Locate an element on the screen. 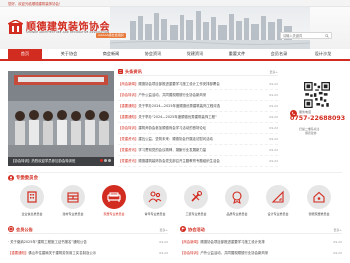 The height and width of the screenshot is (263, 350). phone-number: 0757-22688093 is located at coordinates (317, 118).